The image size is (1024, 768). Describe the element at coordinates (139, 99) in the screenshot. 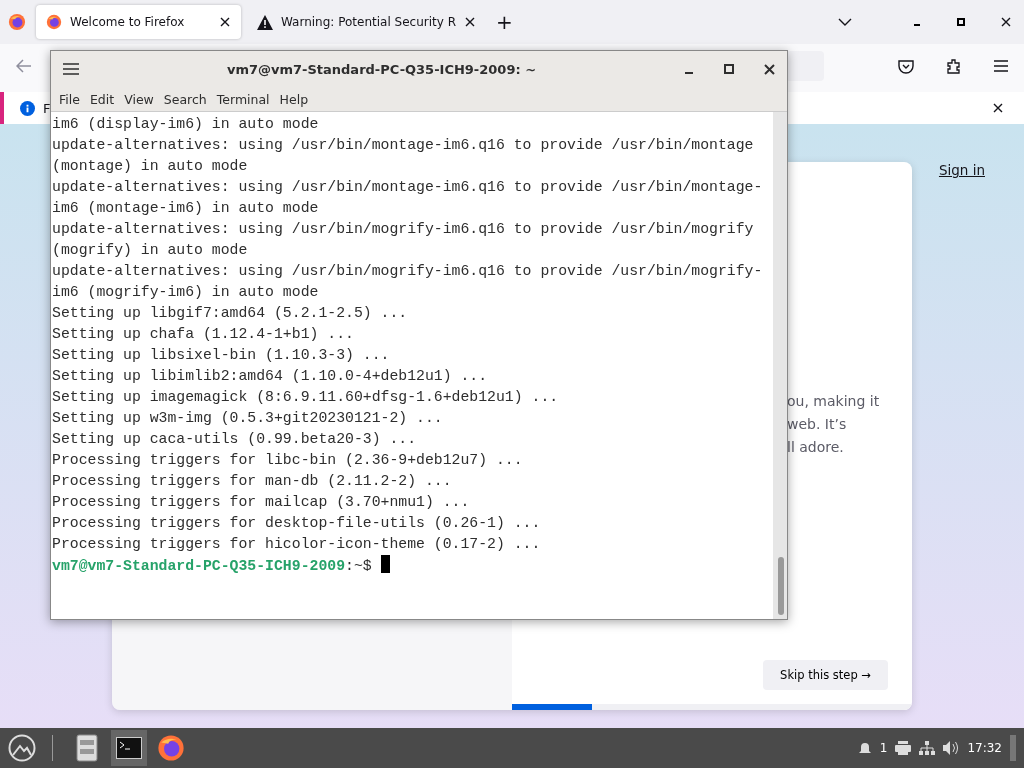

I see `menu-item: View` at that location.